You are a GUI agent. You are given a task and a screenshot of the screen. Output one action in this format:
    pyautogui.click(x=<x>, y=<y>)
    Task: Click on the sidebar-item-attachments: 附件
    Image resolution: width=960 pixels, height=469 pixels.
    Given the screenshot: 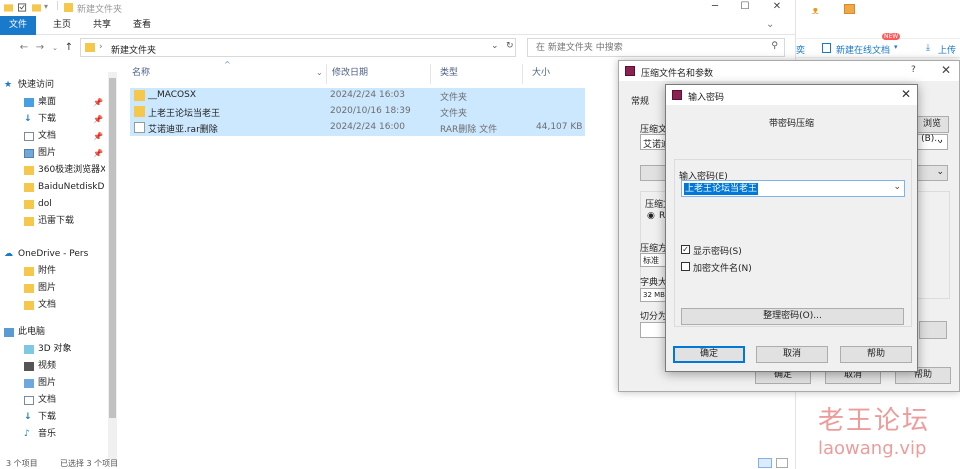 What is the action you would take?
    pyautogui.click(x=52, y=271)
    